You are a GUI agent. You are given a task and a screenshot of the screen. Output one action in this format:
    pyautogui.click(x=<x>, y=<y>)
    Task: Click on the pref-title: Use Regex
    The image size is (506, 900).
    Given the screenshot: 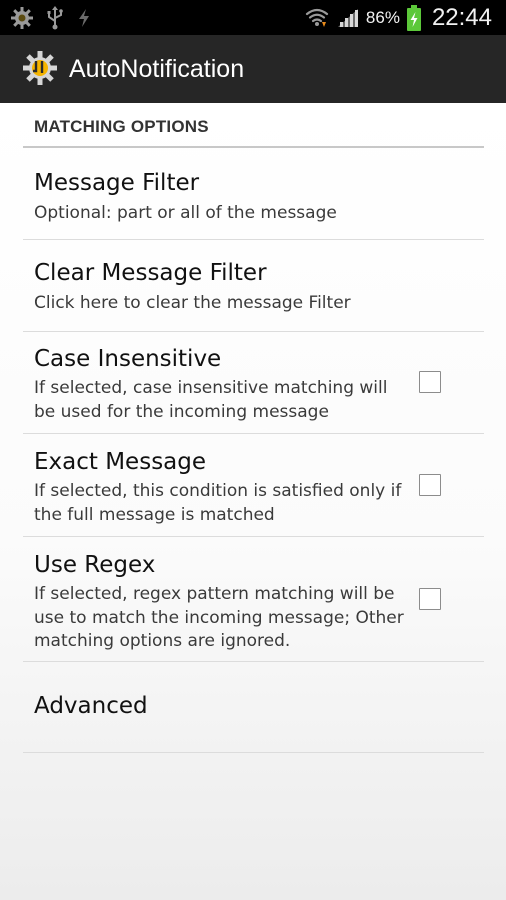 What is the action you would take?
    pyautogui.click(x=95, y=565)
    